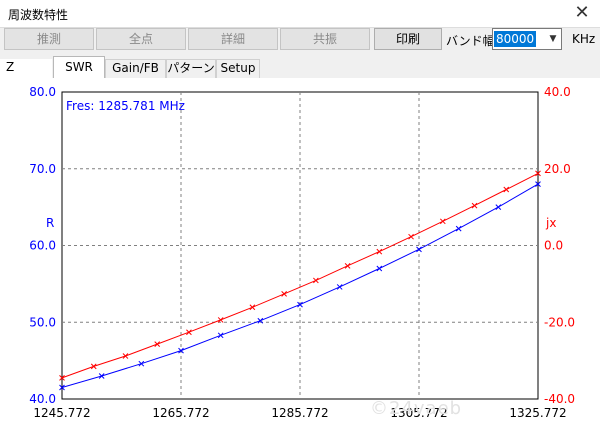  I want to click on window-title: 周波数特性, so click(38, 15).